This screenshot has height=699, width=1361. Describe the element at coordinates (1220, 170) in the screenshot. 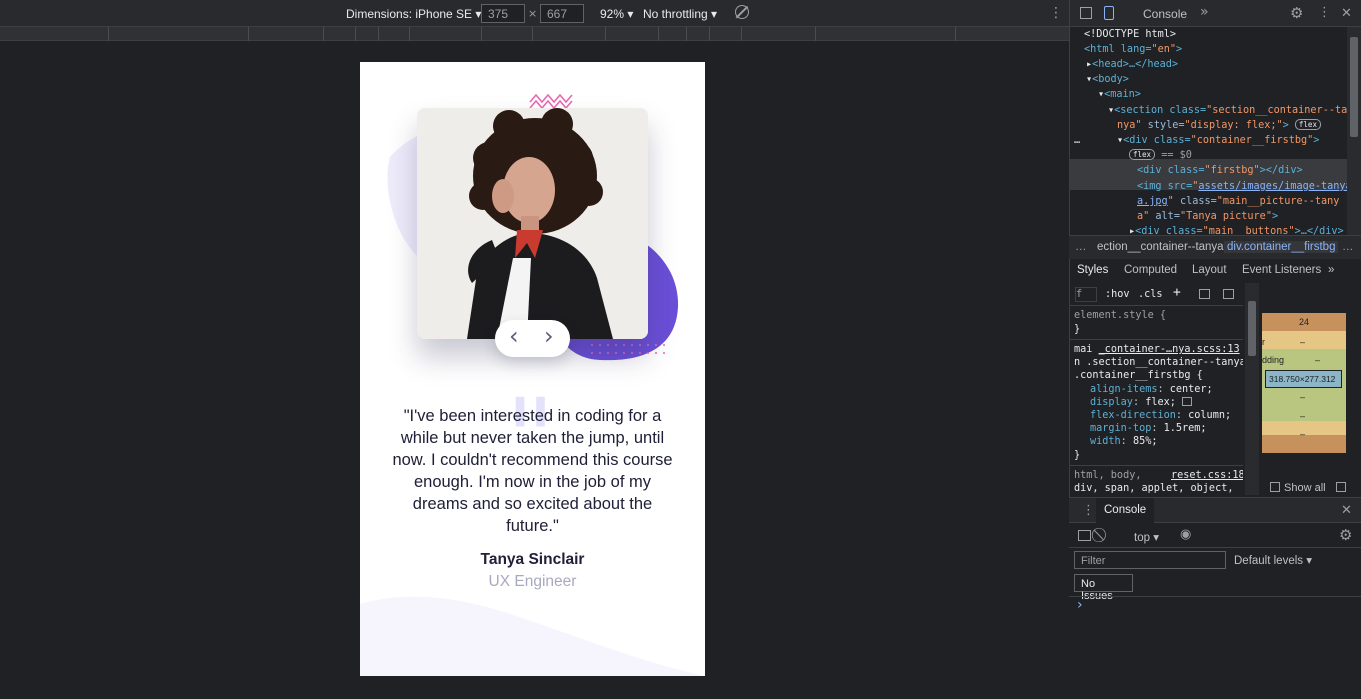

I see `dom-firstbg: <div class="firstbg"></div>` at that location.